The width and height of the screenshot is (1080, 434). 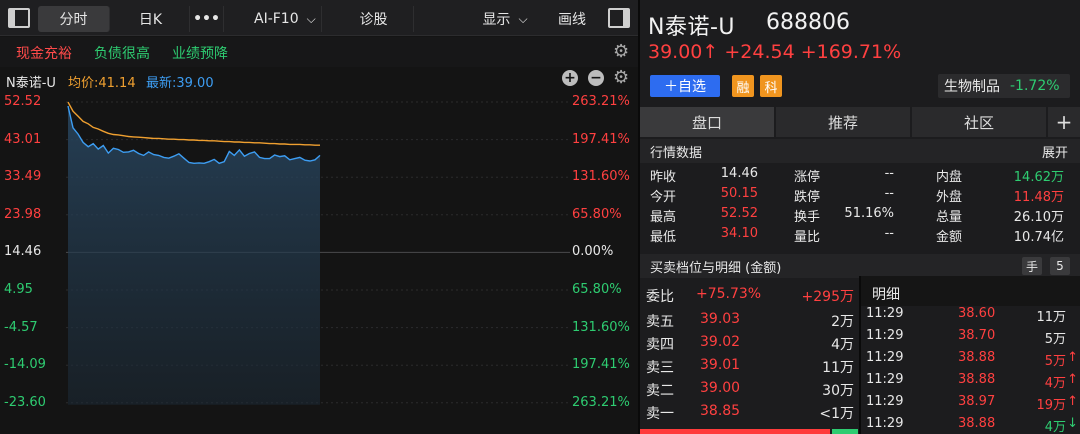 What do you see at coordinates (720, 342) in the screenshot?
I see `ask-price: 39.02` at bounding box center [720, 342].